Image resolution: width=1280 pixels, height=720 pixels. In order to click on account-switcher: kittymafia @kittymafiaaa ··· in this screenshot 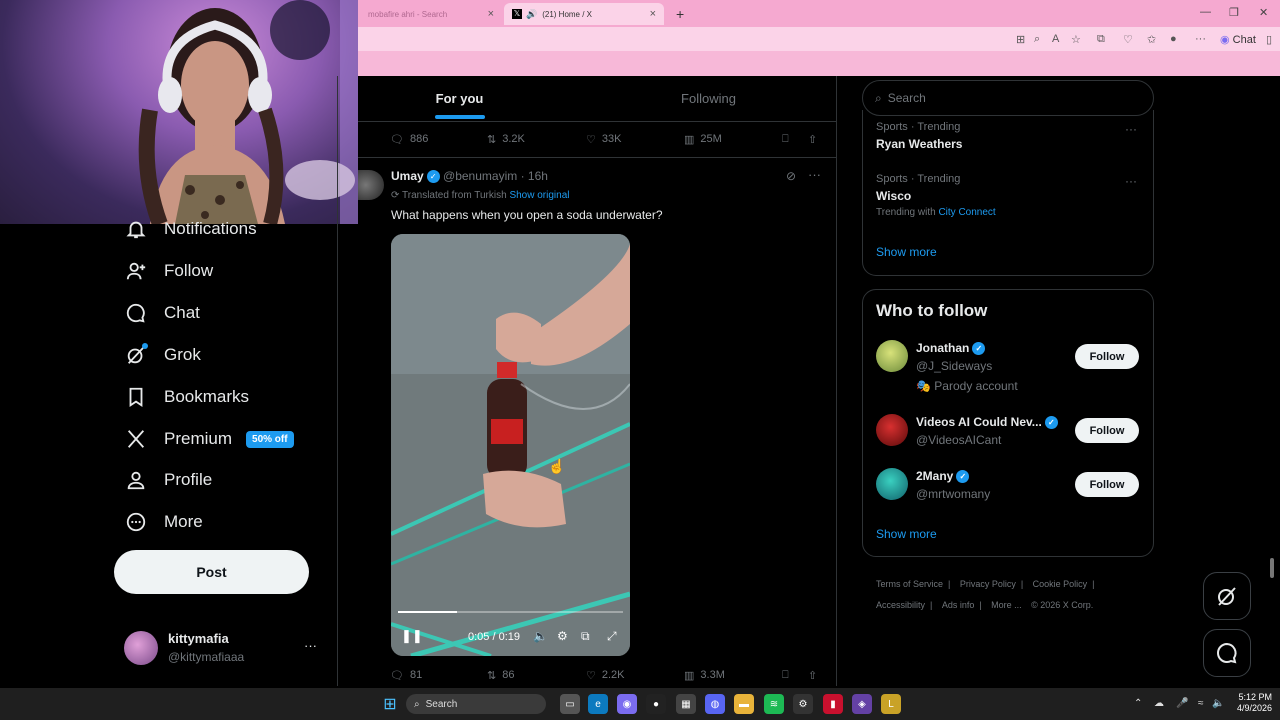, I will do `click(219, 648)`.